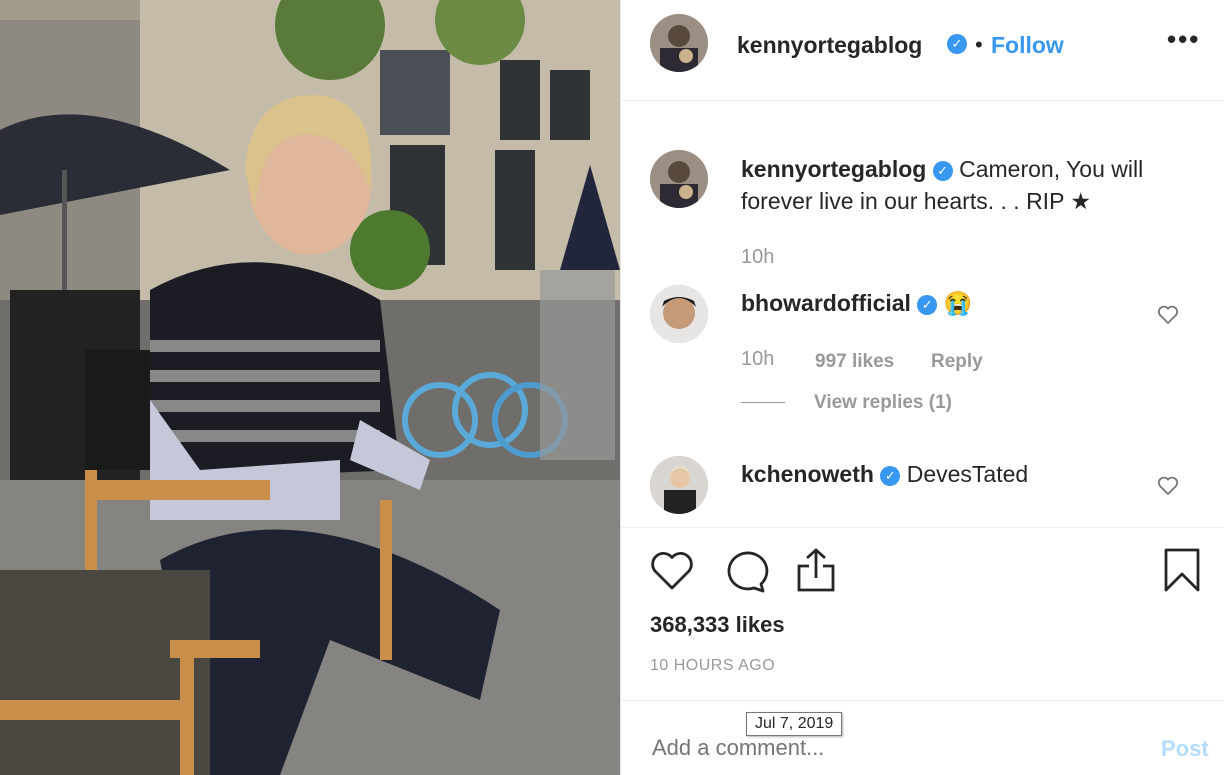 The height and width of the screenshot is (775, 1224). Describe the element at coordinates (763, 402) in the screenshot. I see `replies-line` at that location.